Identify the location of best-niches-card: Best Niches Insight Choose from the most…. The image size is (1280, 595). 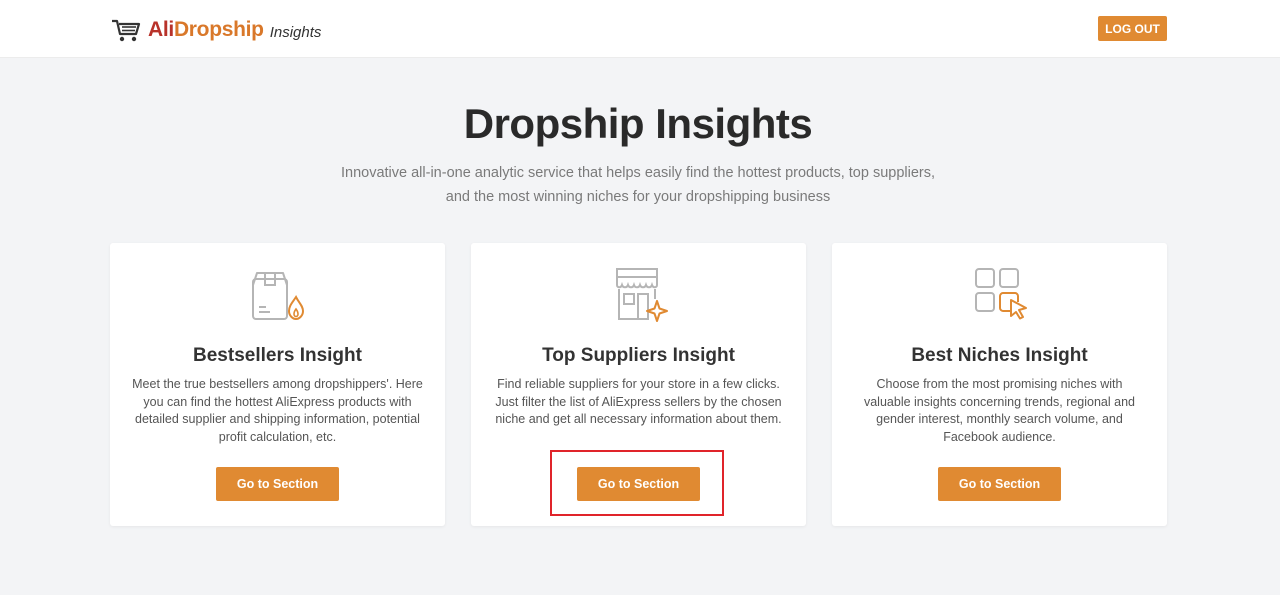
(999, 384).